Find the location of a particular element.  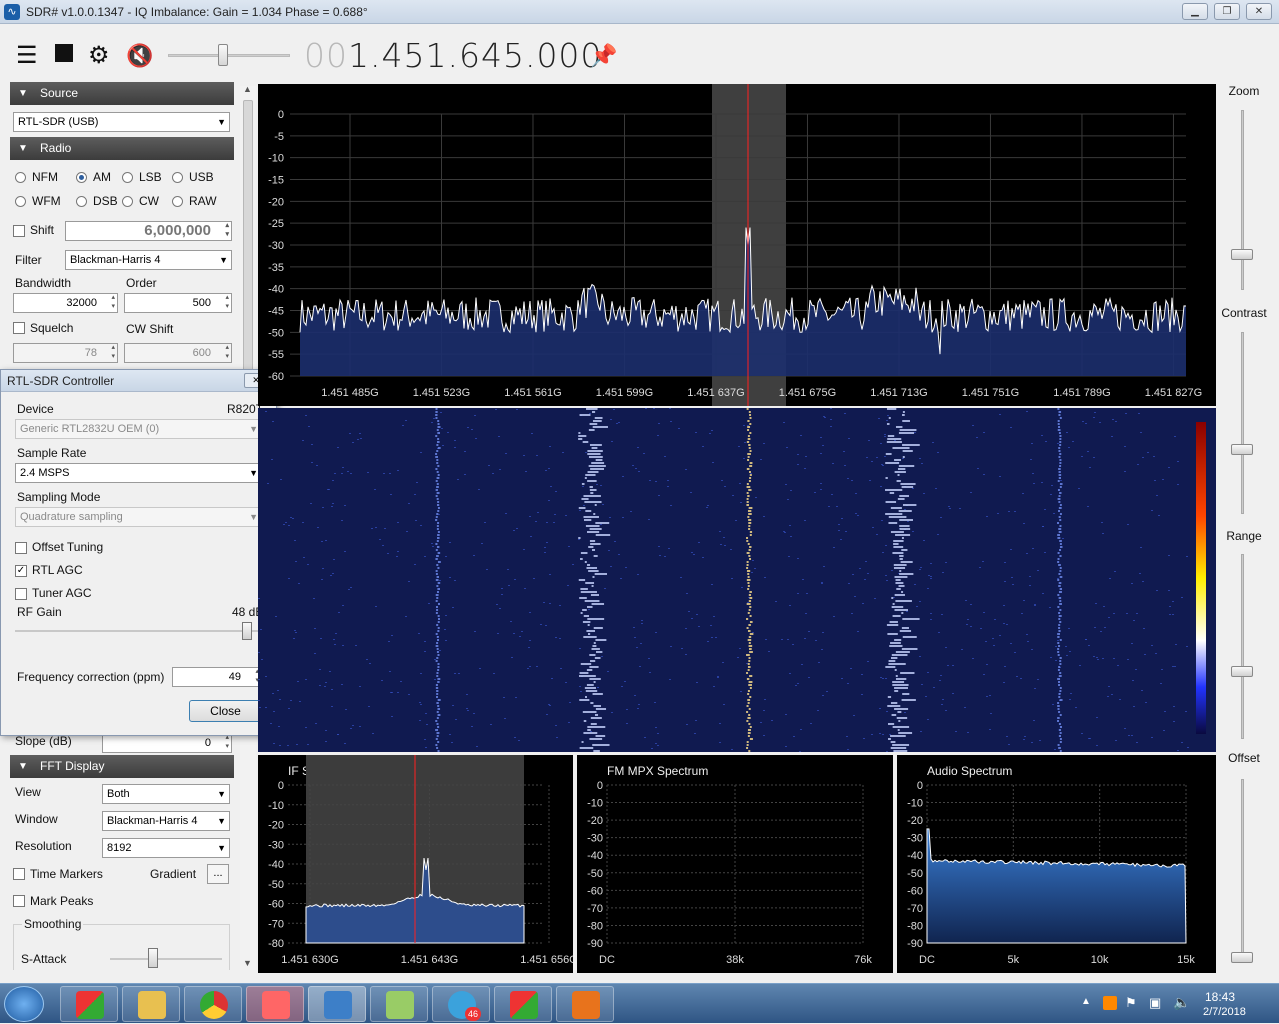

time-markers-checkbox is located at coordinates (19, 874).